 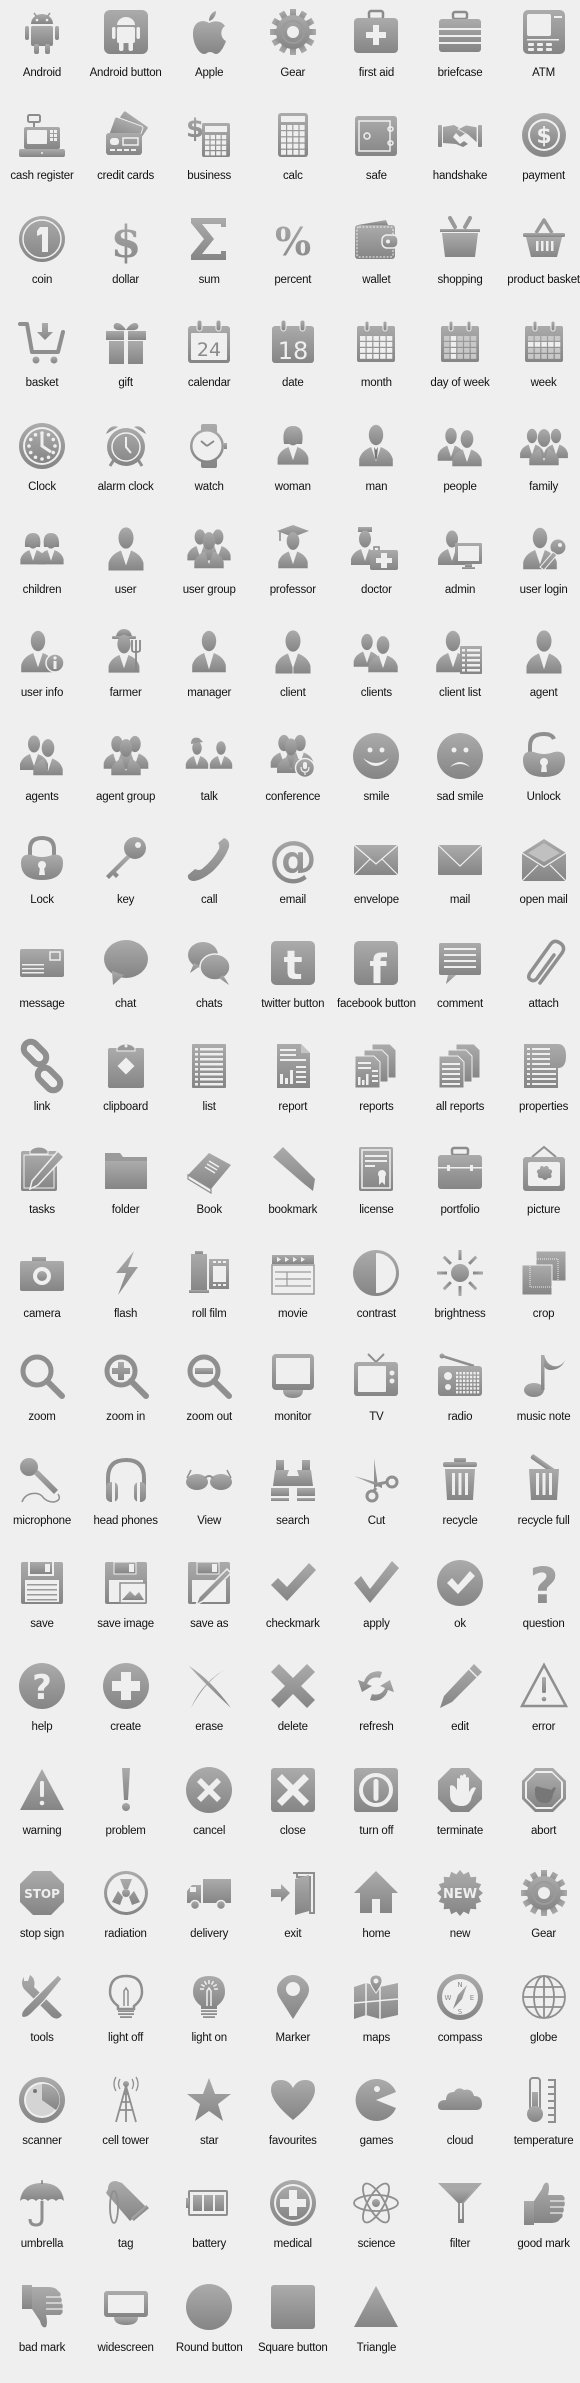 I want to click on icon-tile-people: people, so click(x=460, y=472).